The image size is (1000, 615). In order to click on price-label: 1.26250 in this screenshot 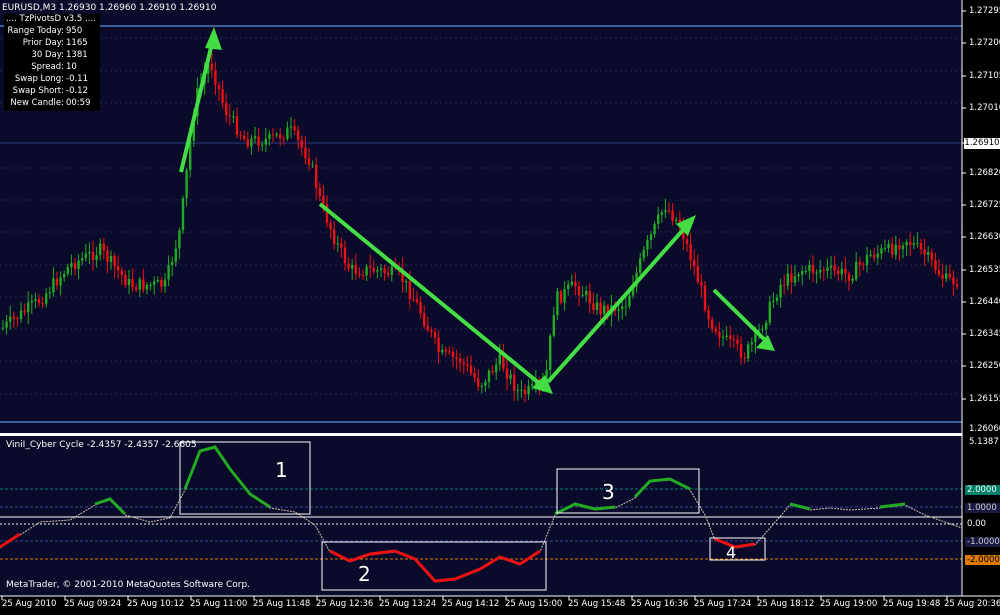, I will do `click(984, 366)`.